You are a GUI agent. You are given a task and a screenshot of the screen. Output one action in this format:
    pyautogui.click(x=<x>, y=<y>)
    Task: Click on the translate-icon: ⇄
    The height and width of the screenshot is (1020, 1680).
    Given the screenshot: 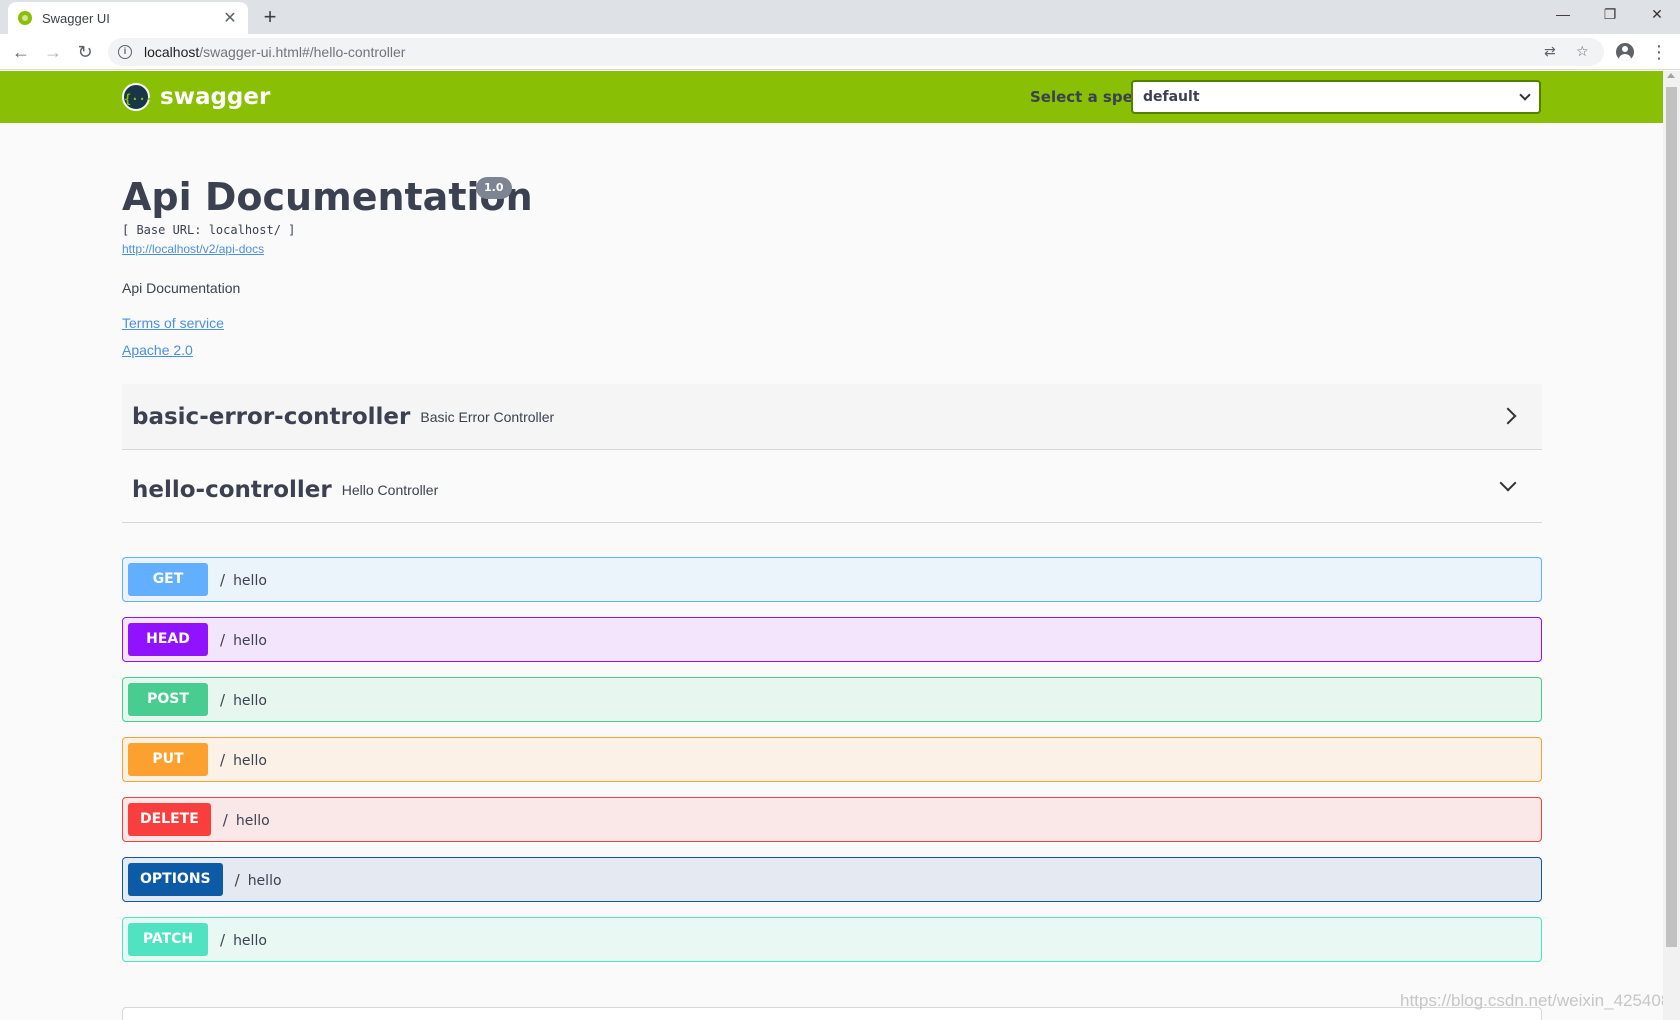 What is the action you would take?
    pyautogui.click(x=1550, y=51)
    